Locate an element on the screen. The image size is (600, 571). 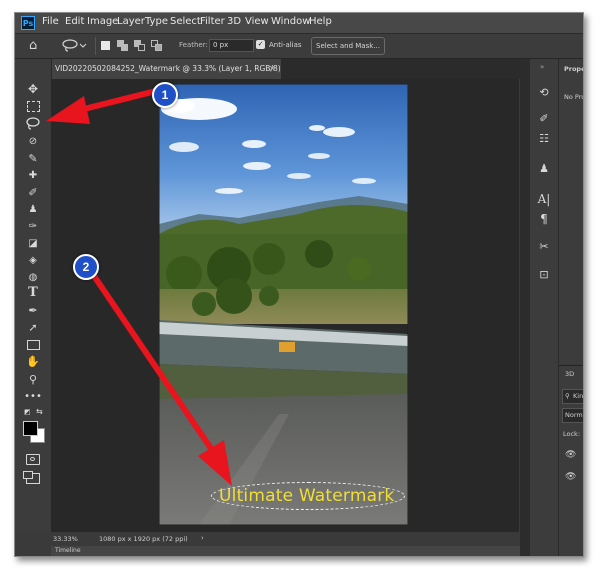
step-badge-1: 1 is located at coordinates (165, 95).